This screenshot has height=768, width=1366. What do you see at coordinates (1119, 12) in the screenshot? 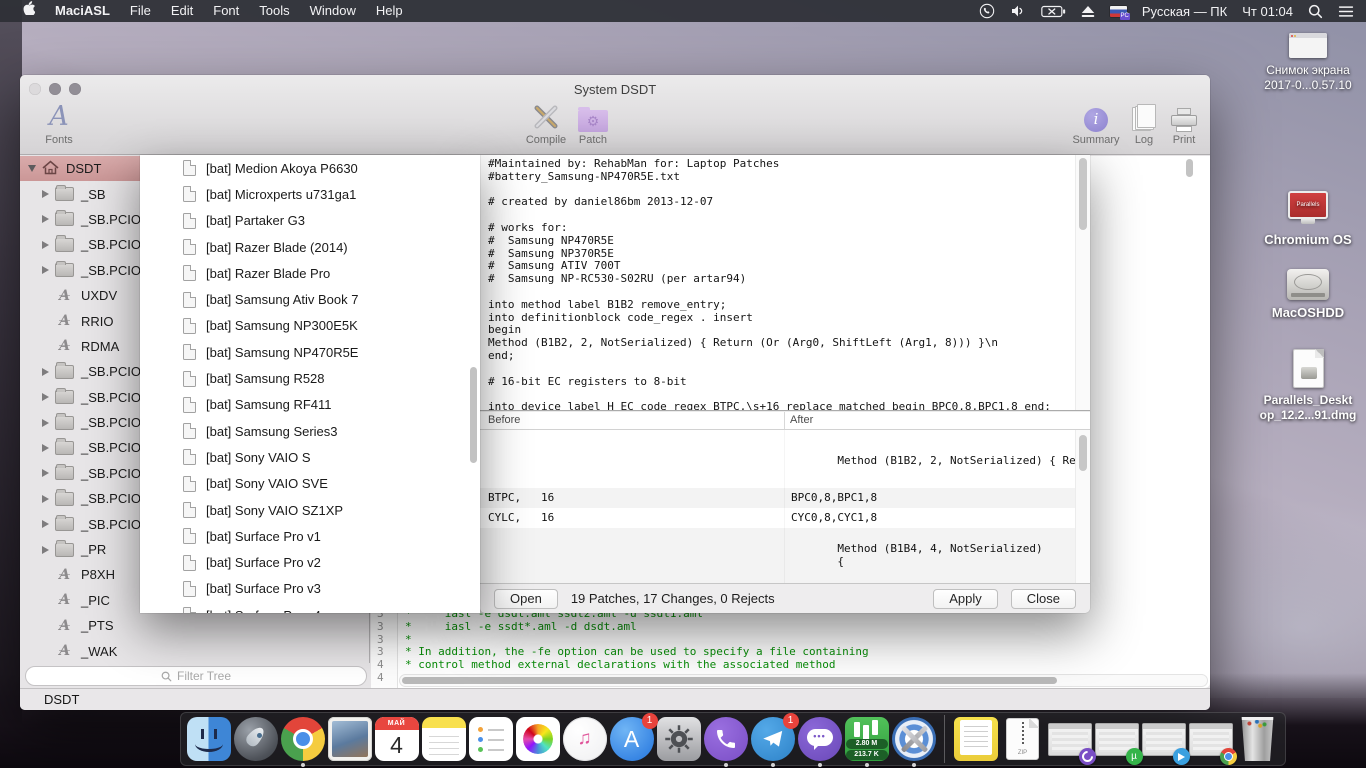
I see `input-source-flag-icon: РС` at bounding box center [1119, 12].